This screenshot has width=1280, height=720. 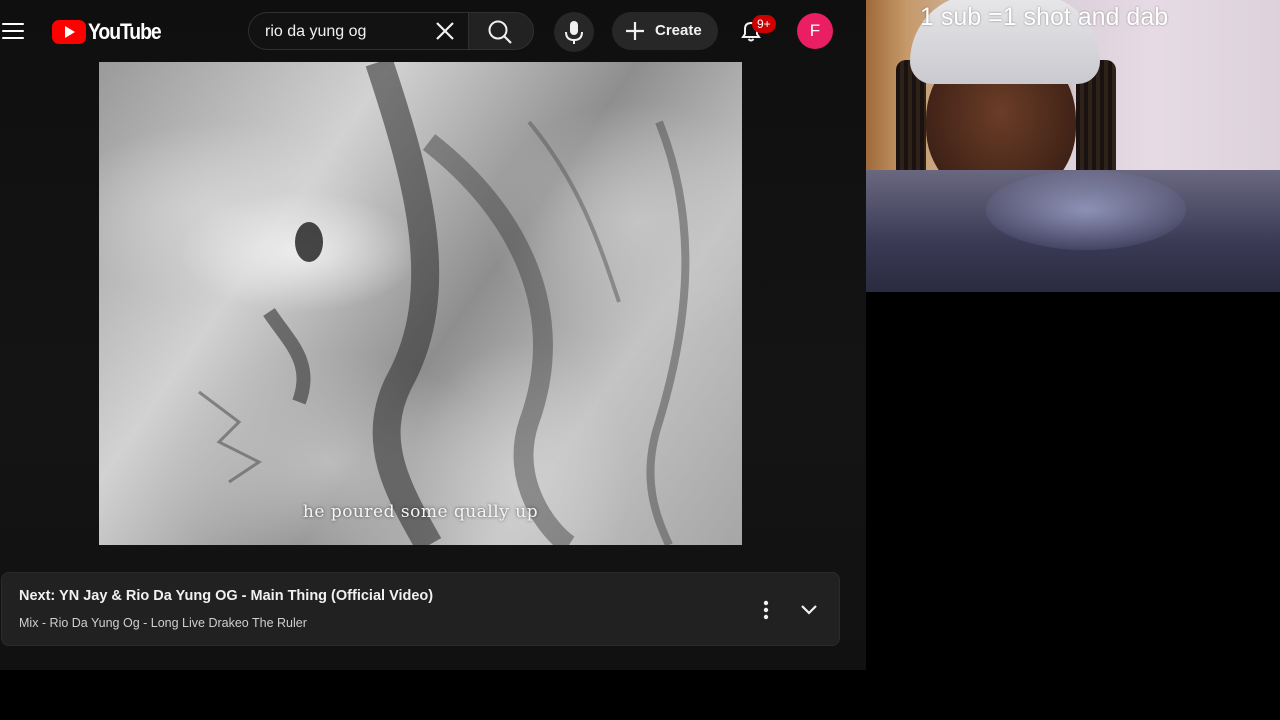 What do you see at coordinates (1044, 17) in the screenshot?
I see `stream-overlay-text: 1 sub =1 shot and dab` at bounding box center [1044, 17].